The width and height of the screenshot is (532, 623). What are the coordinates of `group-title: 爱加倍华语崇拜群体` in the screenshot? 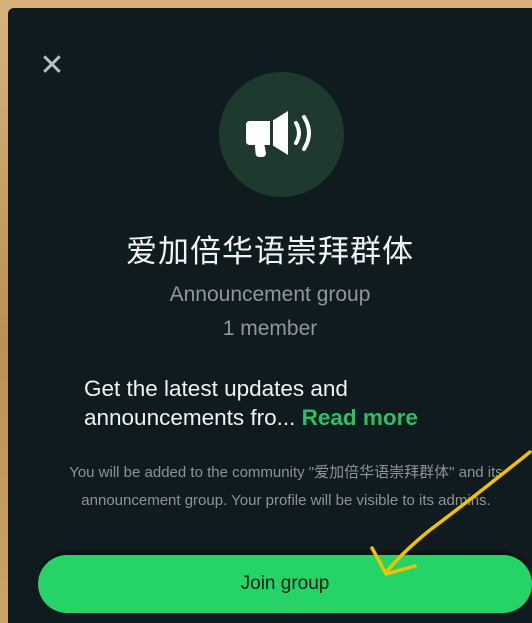 It's located at (270, 252).